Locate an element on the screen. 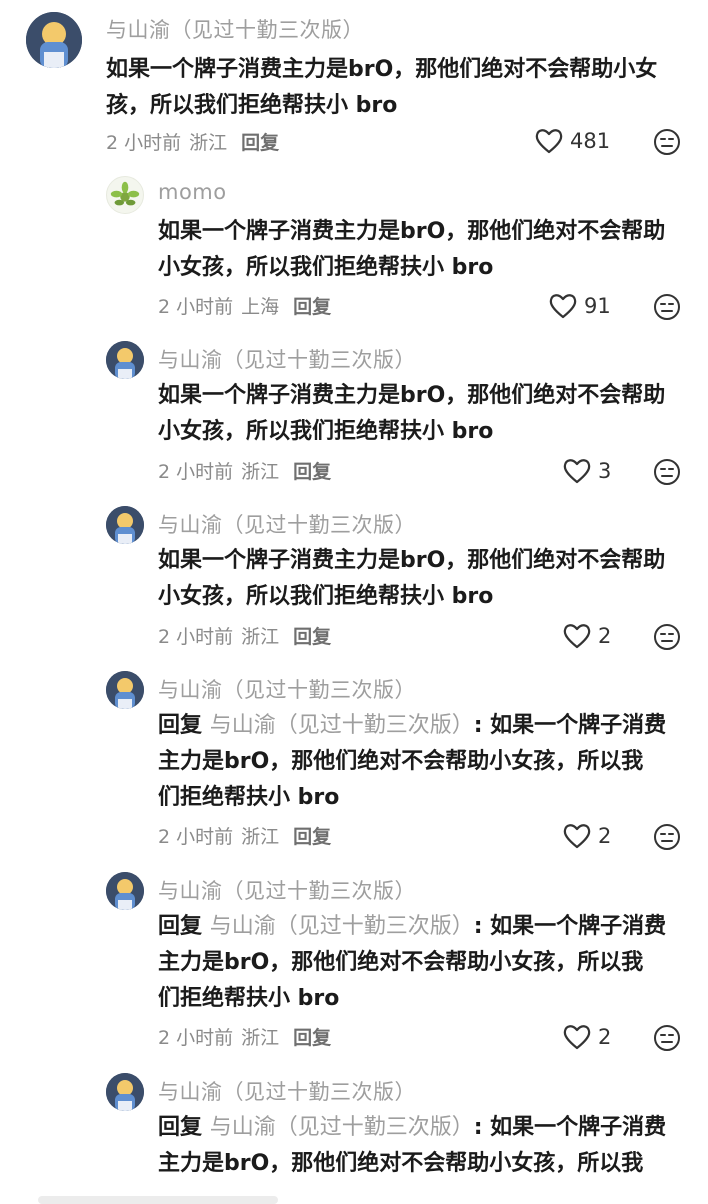 Image resolution: width=708 pixels, height=1204 pixels. comment-meta: 2 小时前 上海 回复 is located at coordinates (244, 305).